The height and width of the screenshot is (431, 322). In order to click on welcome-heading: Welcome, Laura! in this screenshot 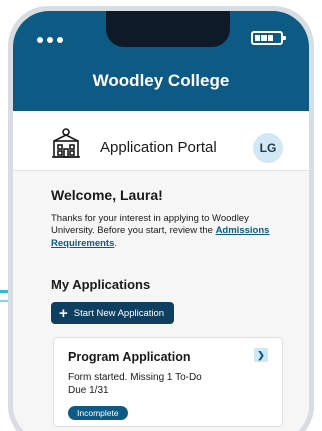, I will do `click(107, 195)`.